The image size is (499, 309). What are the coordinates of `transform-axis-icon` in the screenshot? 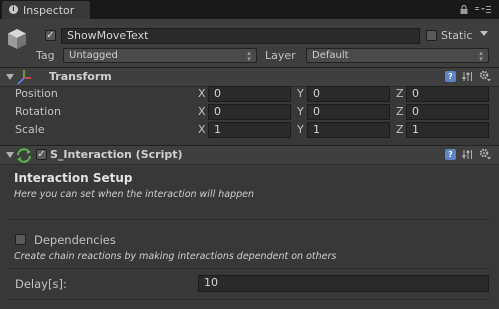 It's located at (24, 77).